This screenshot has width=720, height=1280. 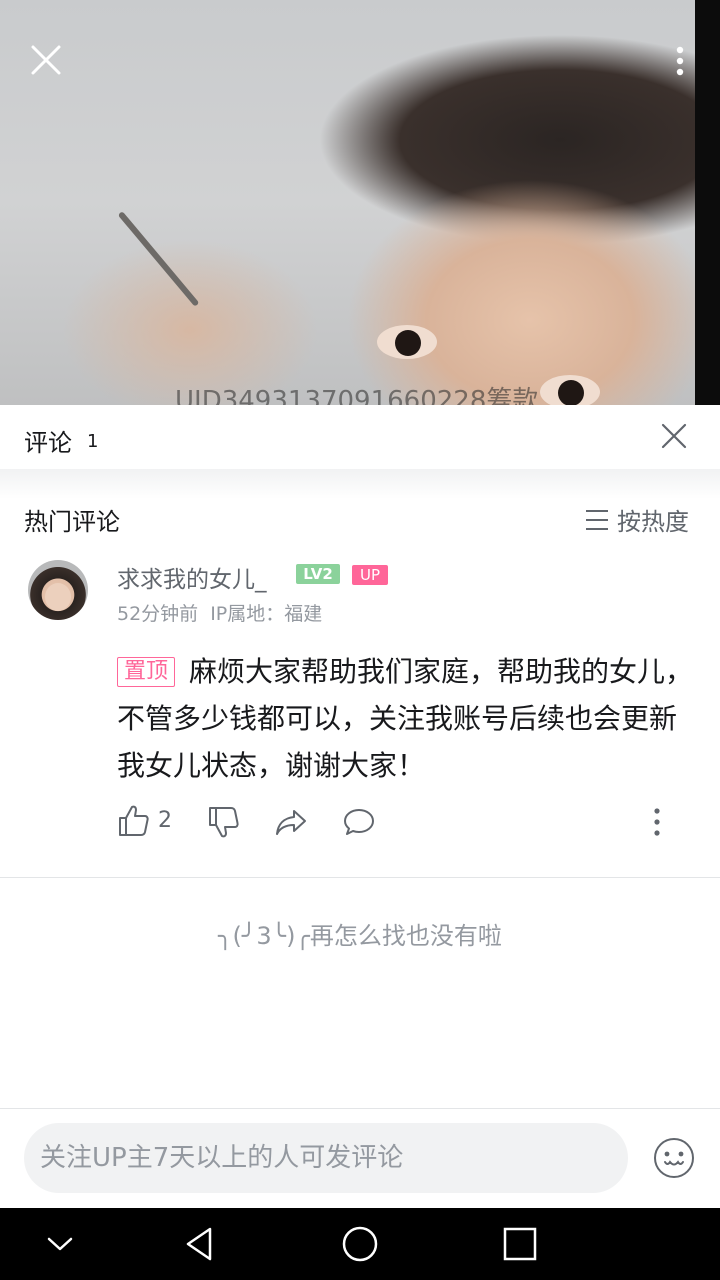 I want to click on close-icon, so click(x=46, y=60).